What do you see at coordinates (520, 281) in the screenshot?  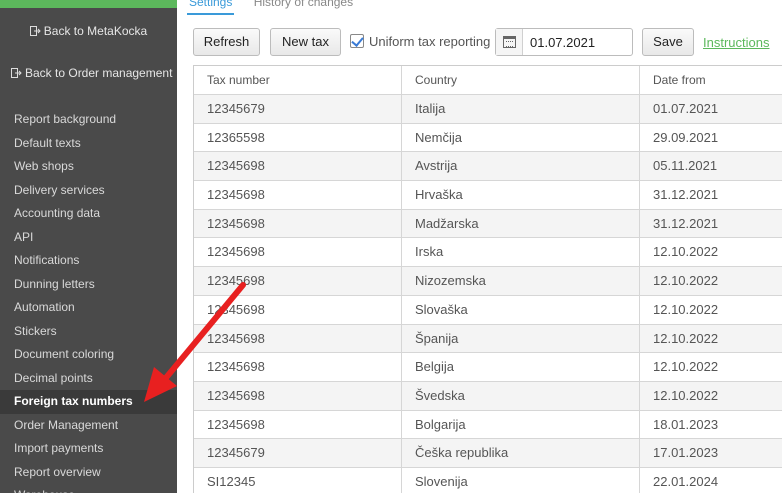 I see `country-cell: Nizozemska` at bounding box center [520, 281].